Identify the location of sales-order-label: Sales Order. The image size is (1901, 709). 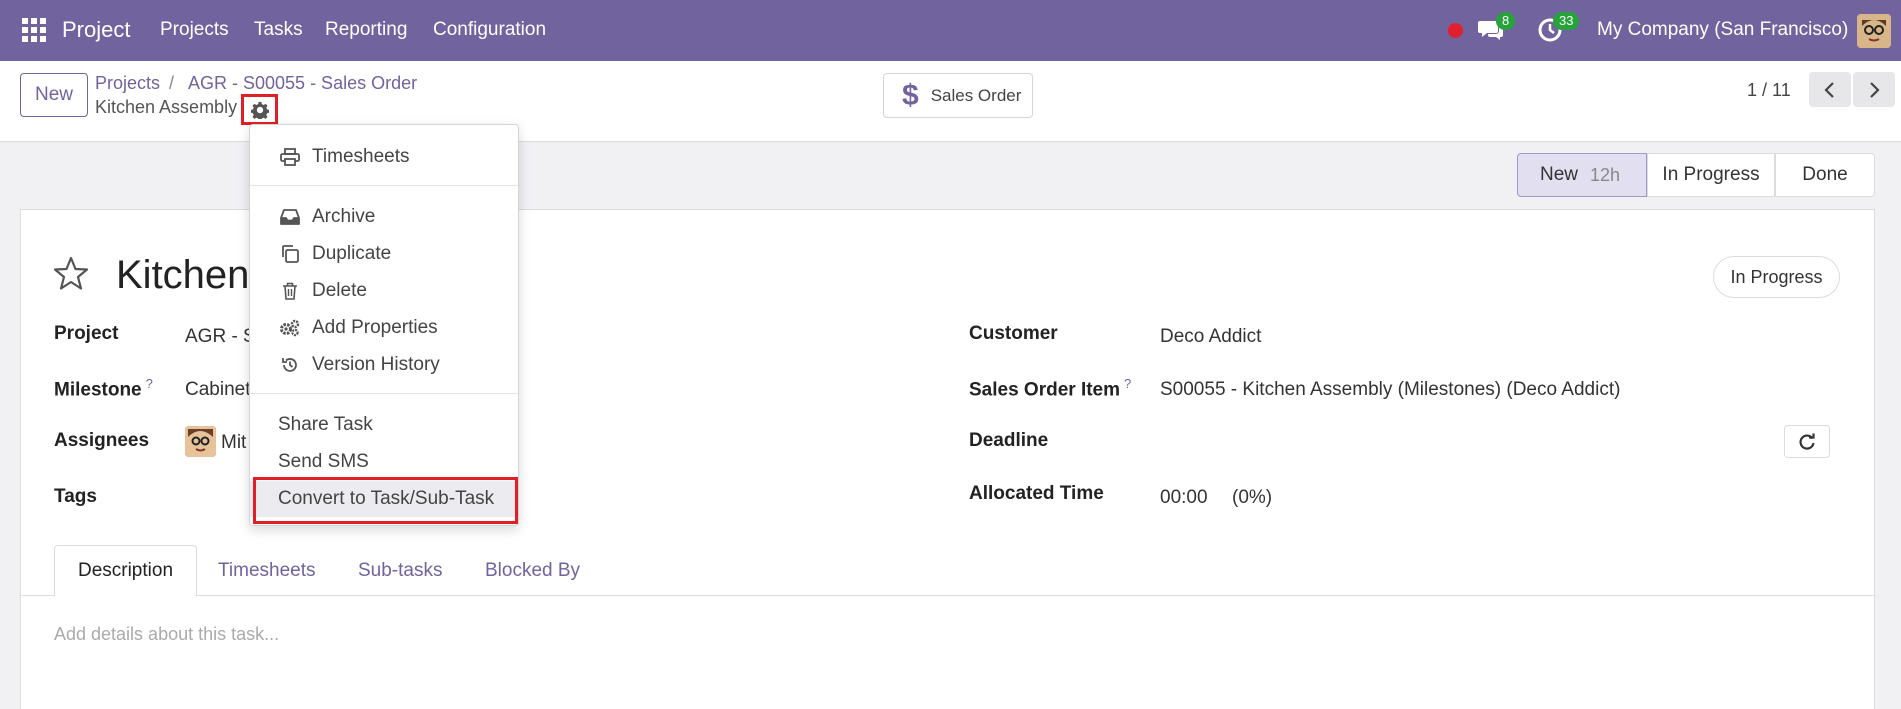
(976, 95).